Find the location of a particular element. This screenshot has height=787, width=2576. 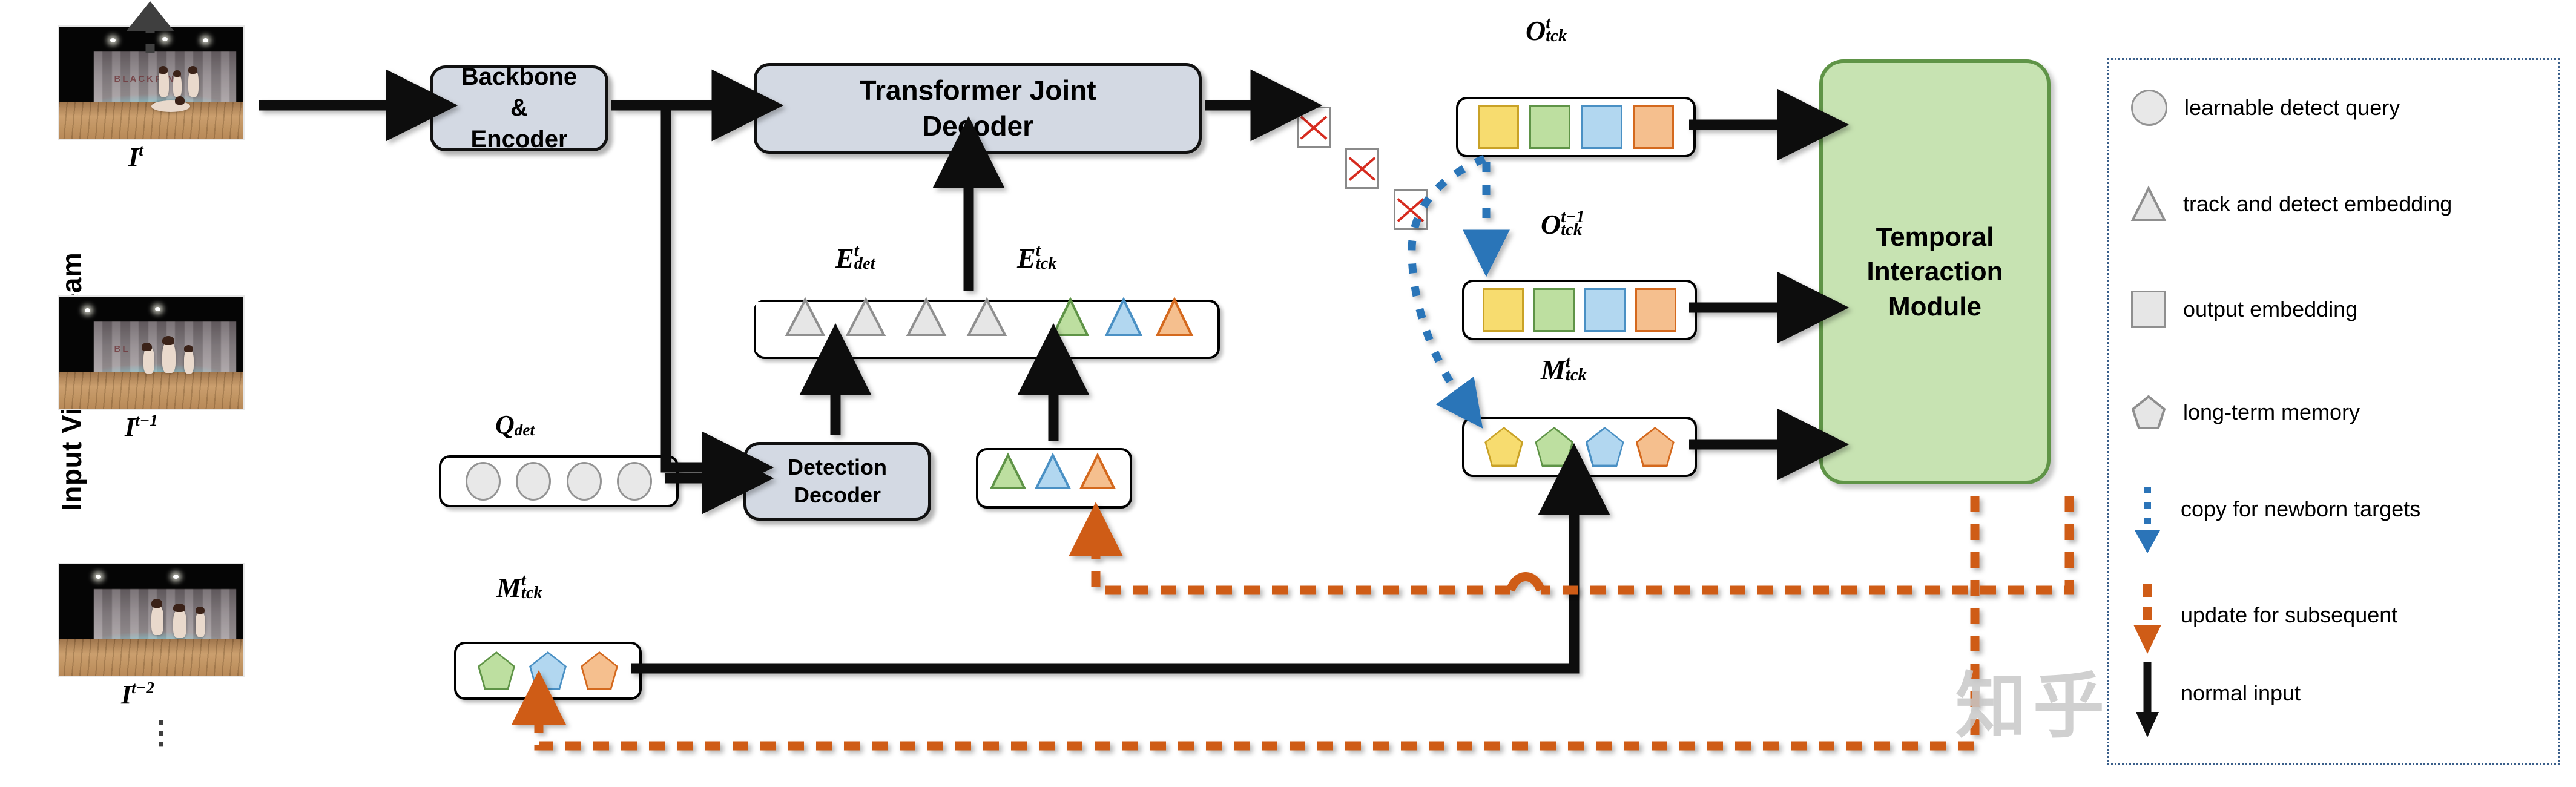

legend-label: track and detect embedding is located at coordinates (2317, 203).